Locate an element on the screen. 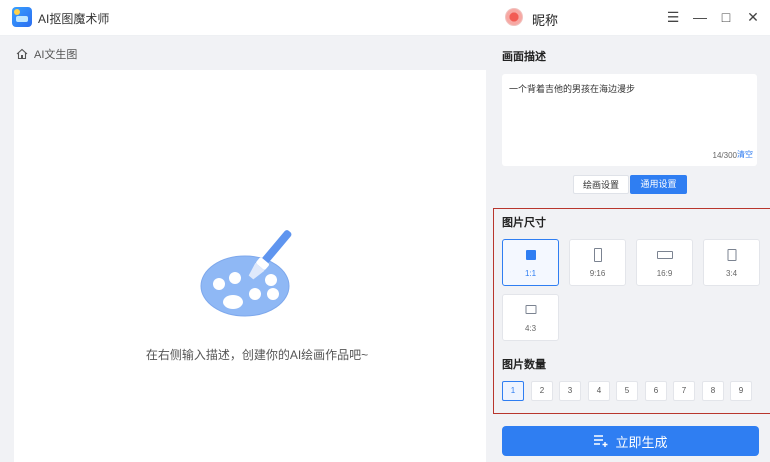  count-option-9: 9 is located at coordinates (741, 391).